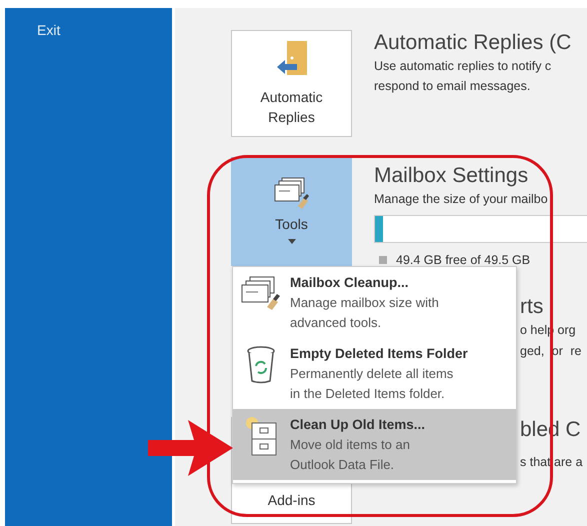  I want to click on section-description: Manage the size of your mailbo, so click(461, 199).